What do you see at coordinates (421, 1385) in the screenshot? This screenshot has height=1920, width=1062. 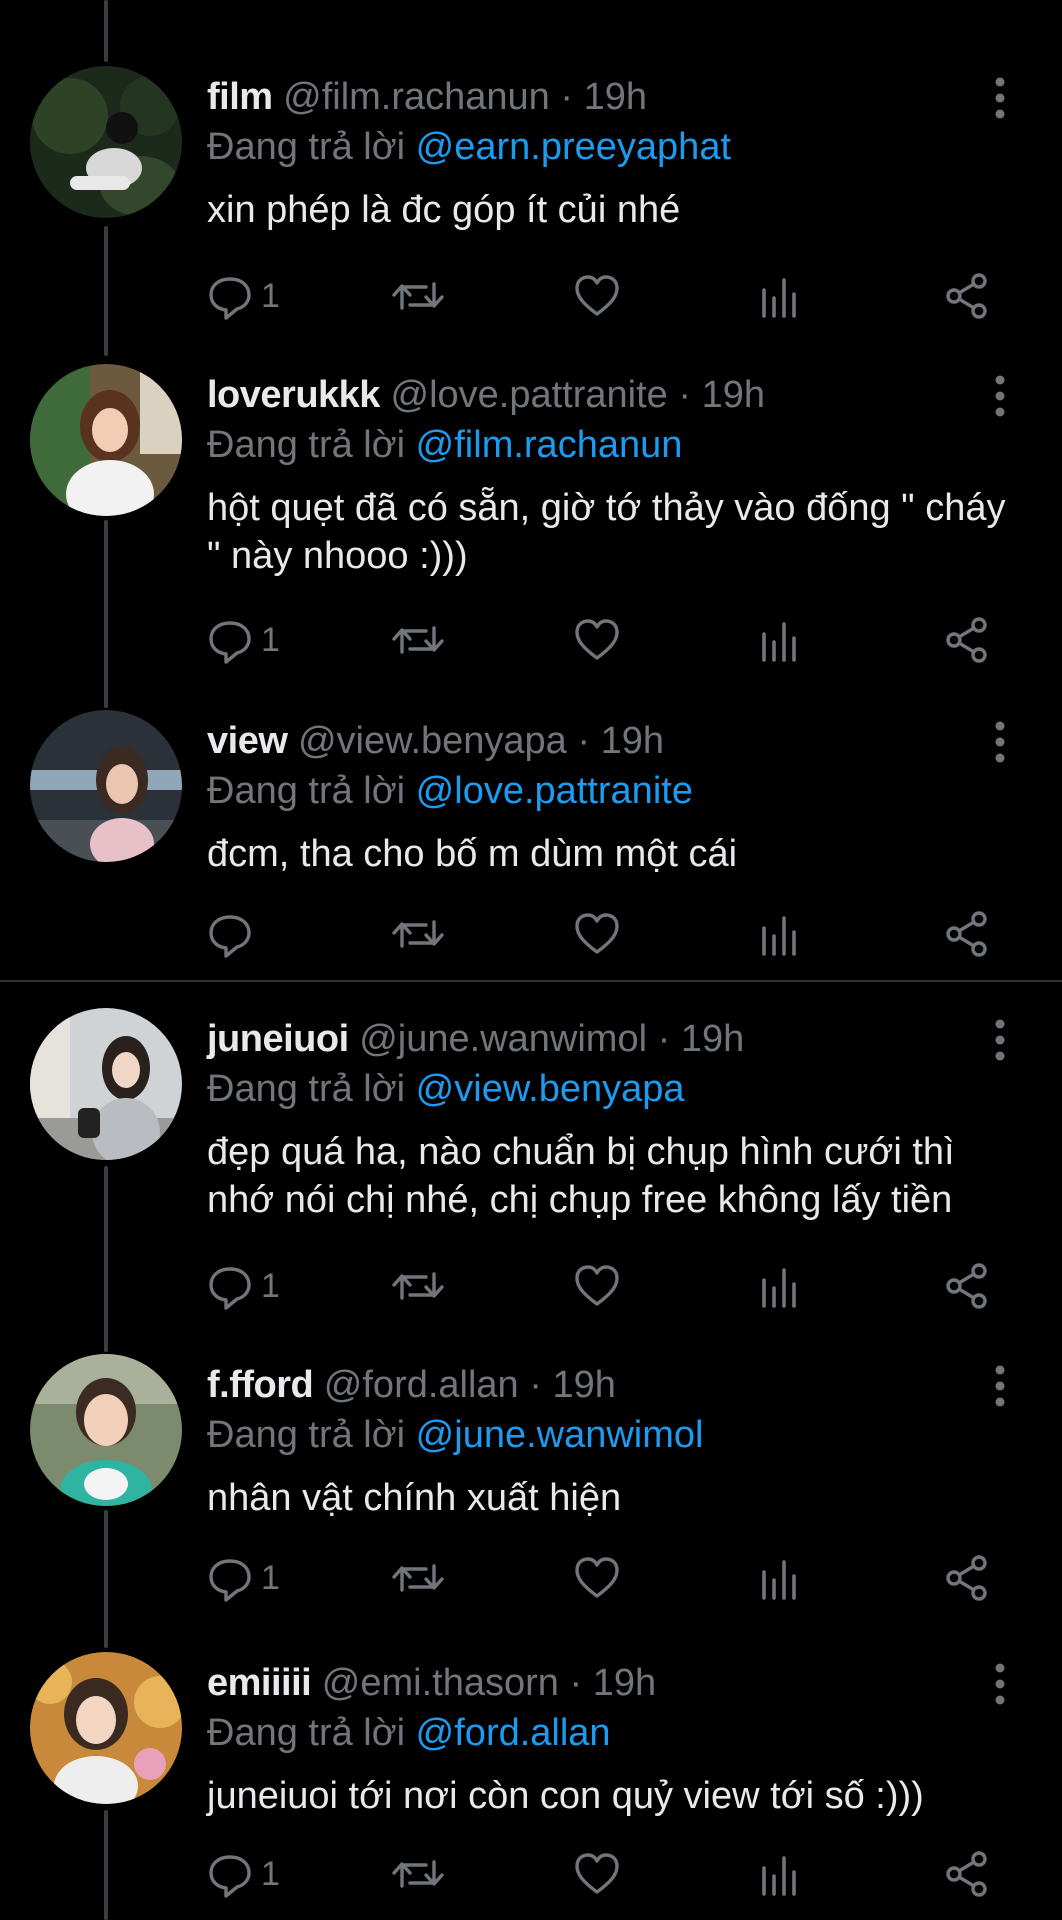 I see `handle: @ford.allan` at bounding box center [421, 1385].